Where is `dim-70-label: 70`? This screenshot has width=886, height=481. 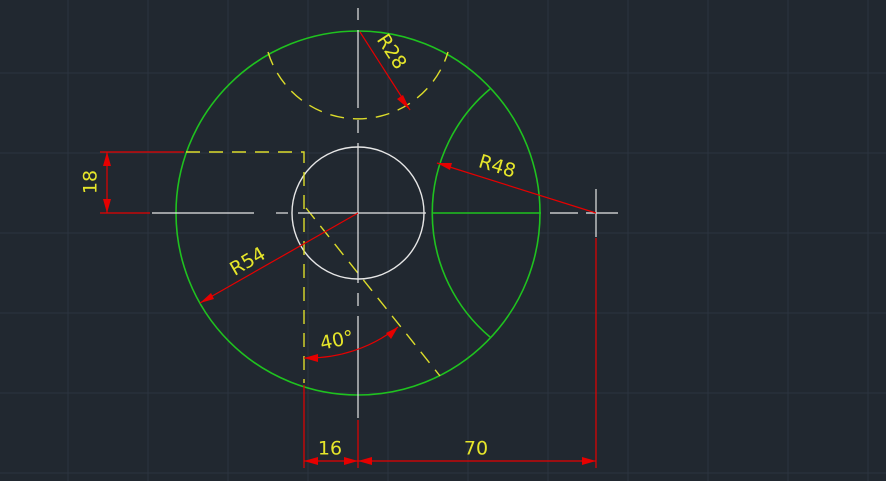 dim-70-label: 70 is located at coordinates (476, 449).